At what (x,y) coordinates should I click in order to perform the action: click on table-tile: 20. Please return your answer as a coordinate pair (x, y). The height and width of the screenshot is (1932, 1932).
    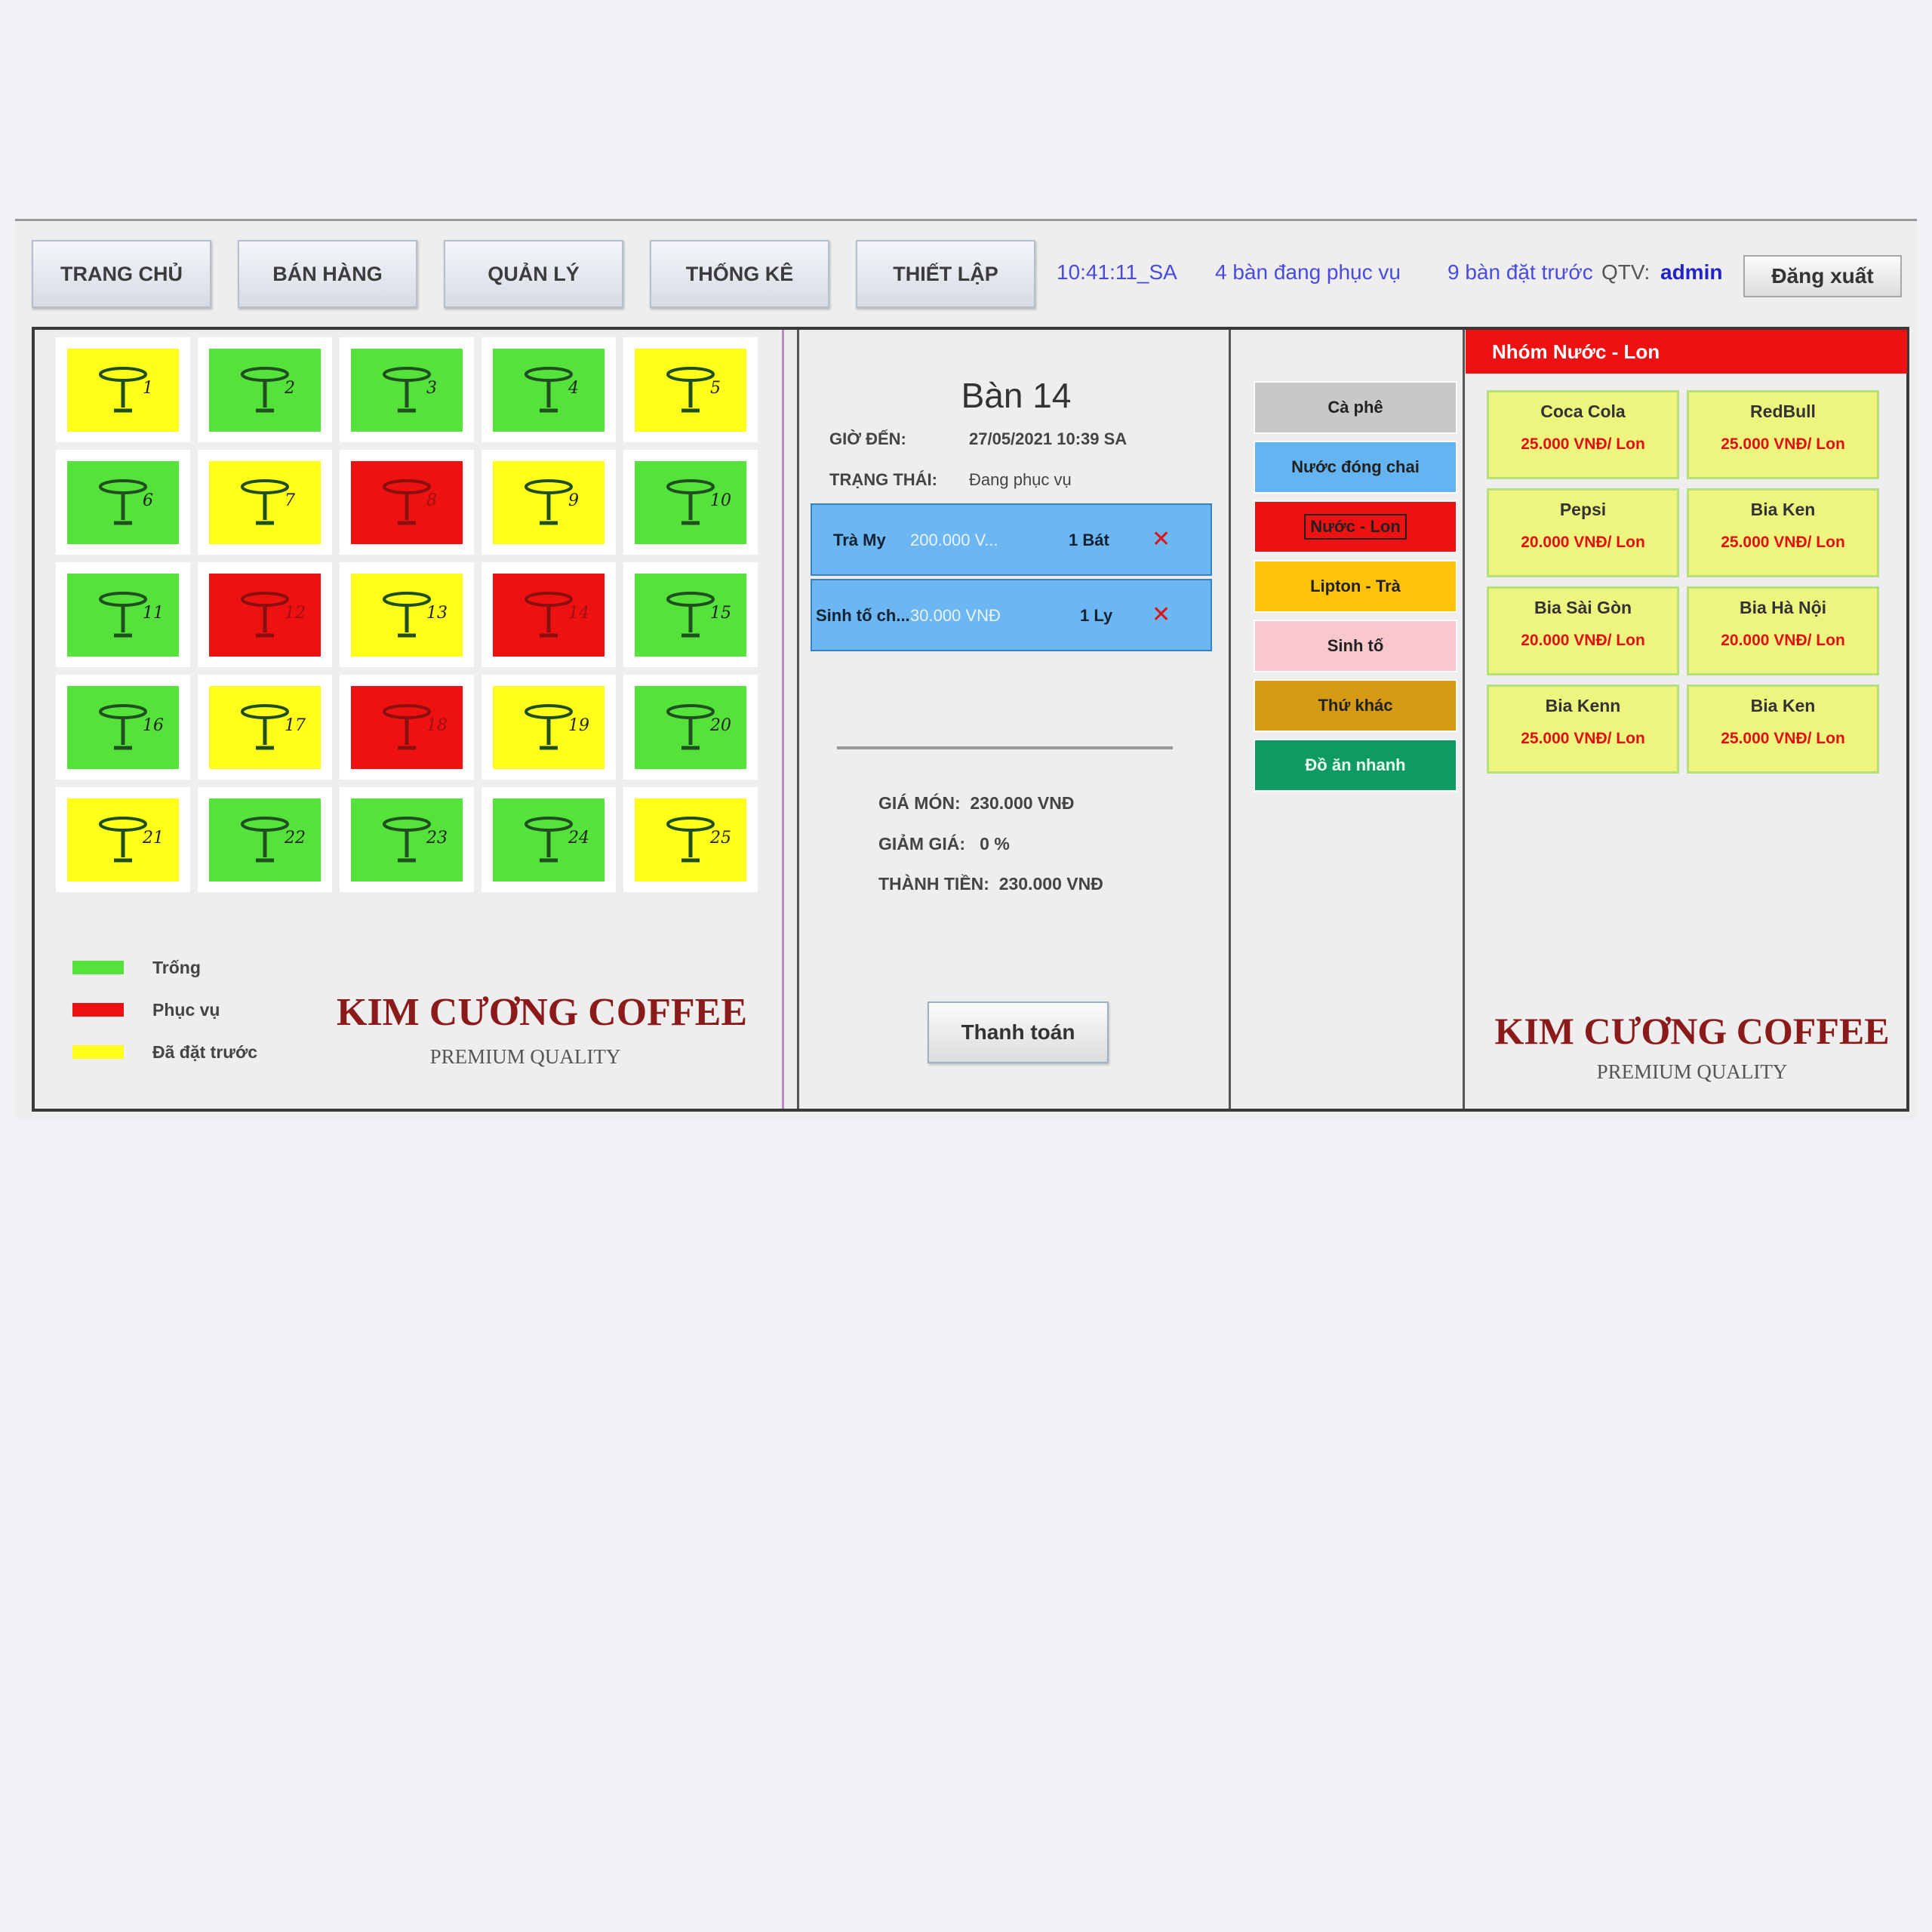
    Looking at the image, I should click on (690, 727).